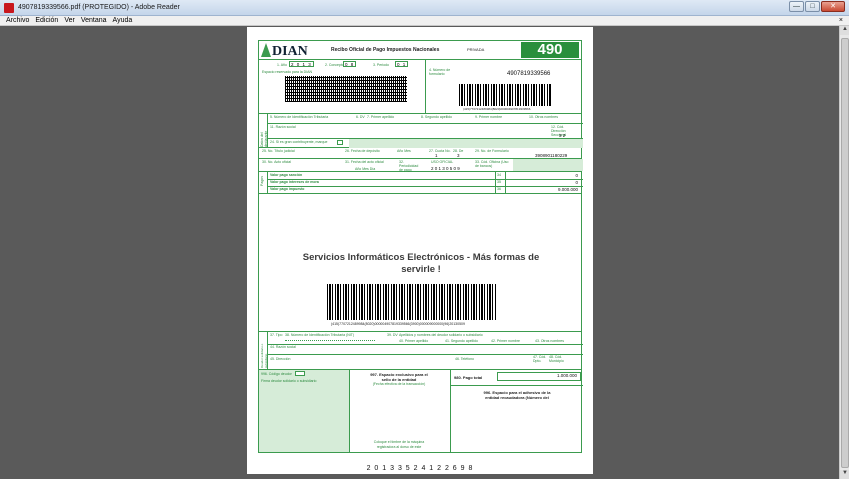 This screenshot has height=479, width=849. Describe the element at coordinates (576, 182) in the screenshot. I see `pago-intereses-value: 0` at that location.